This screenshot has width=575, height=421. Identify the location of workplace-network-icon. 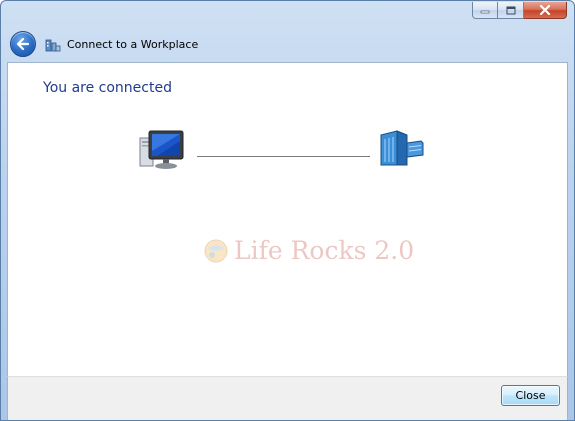
(53, 44).